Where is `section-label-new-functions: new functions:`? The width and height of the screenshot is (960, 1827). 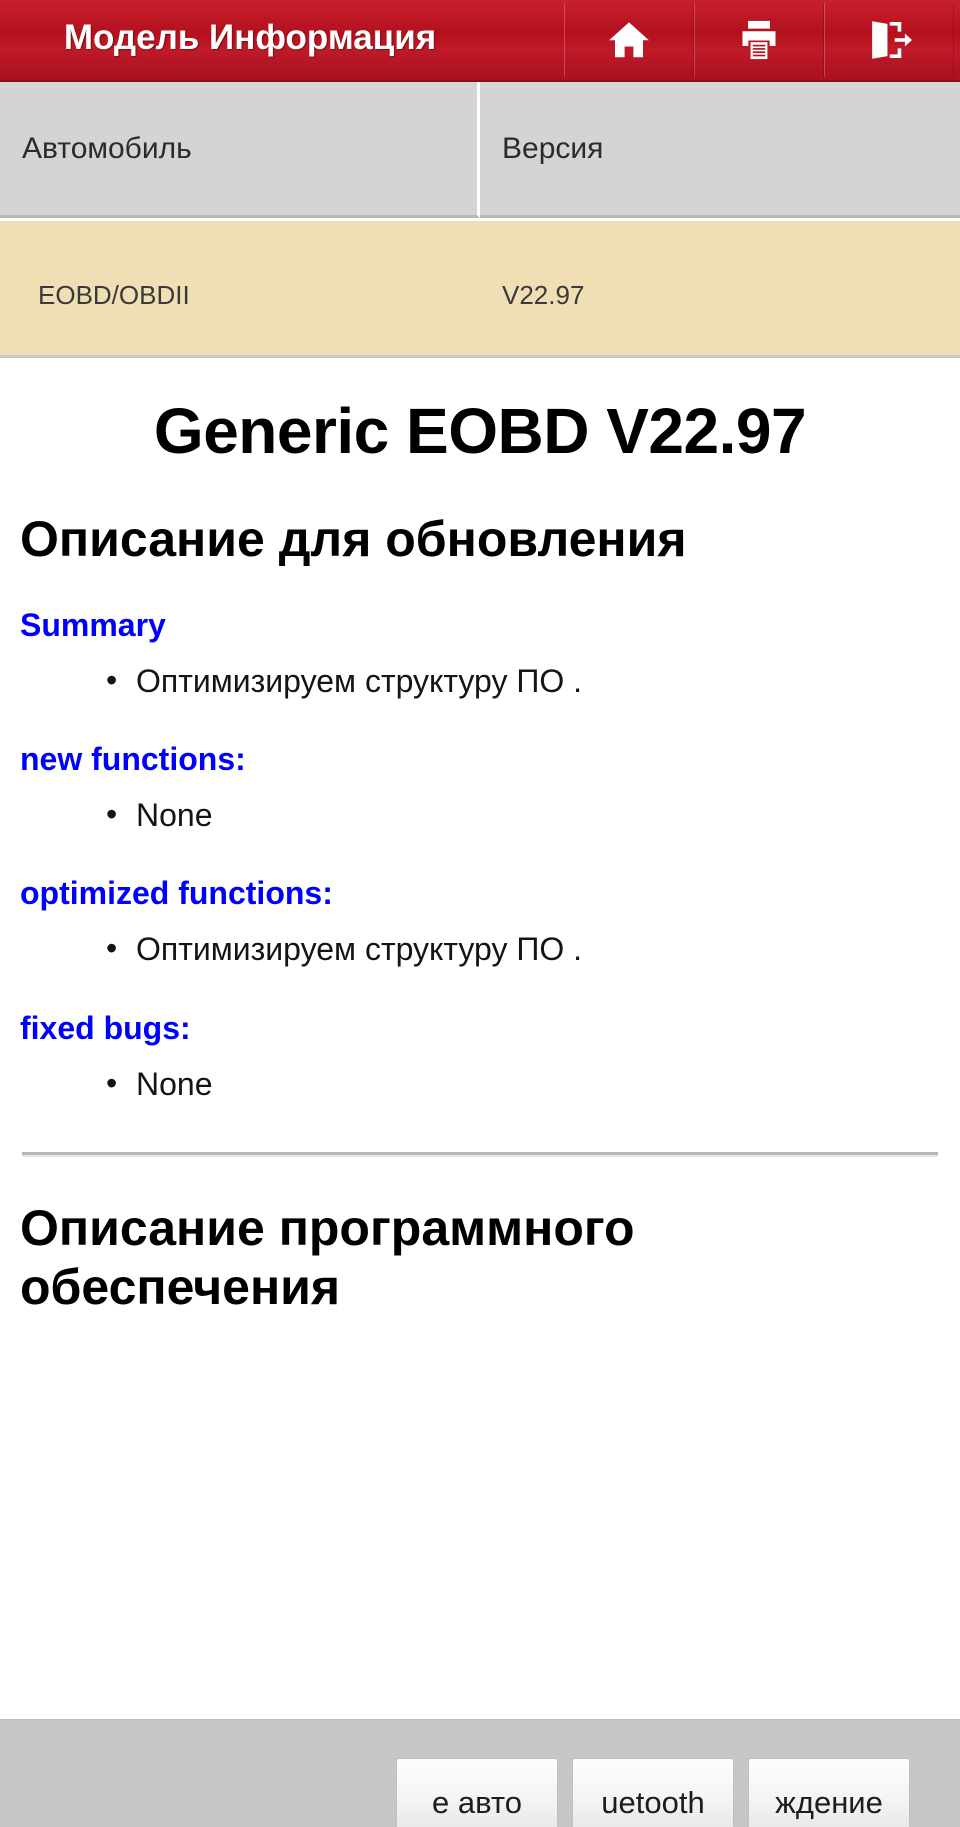 section-label-new-functions: new functions: is located at coordinates (133, 759).